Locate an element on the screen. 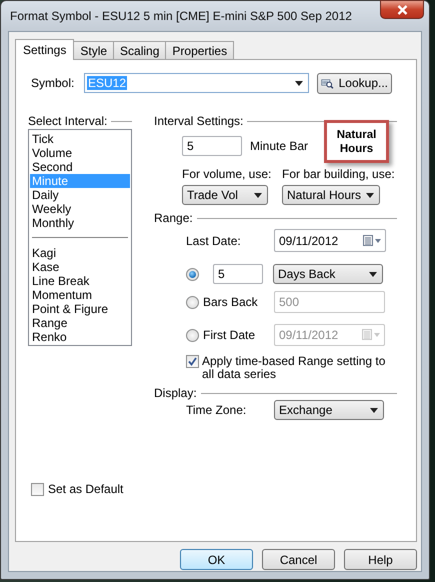 The image size is (435, 582). count-field: 5 is located at coordinates (238, 274).